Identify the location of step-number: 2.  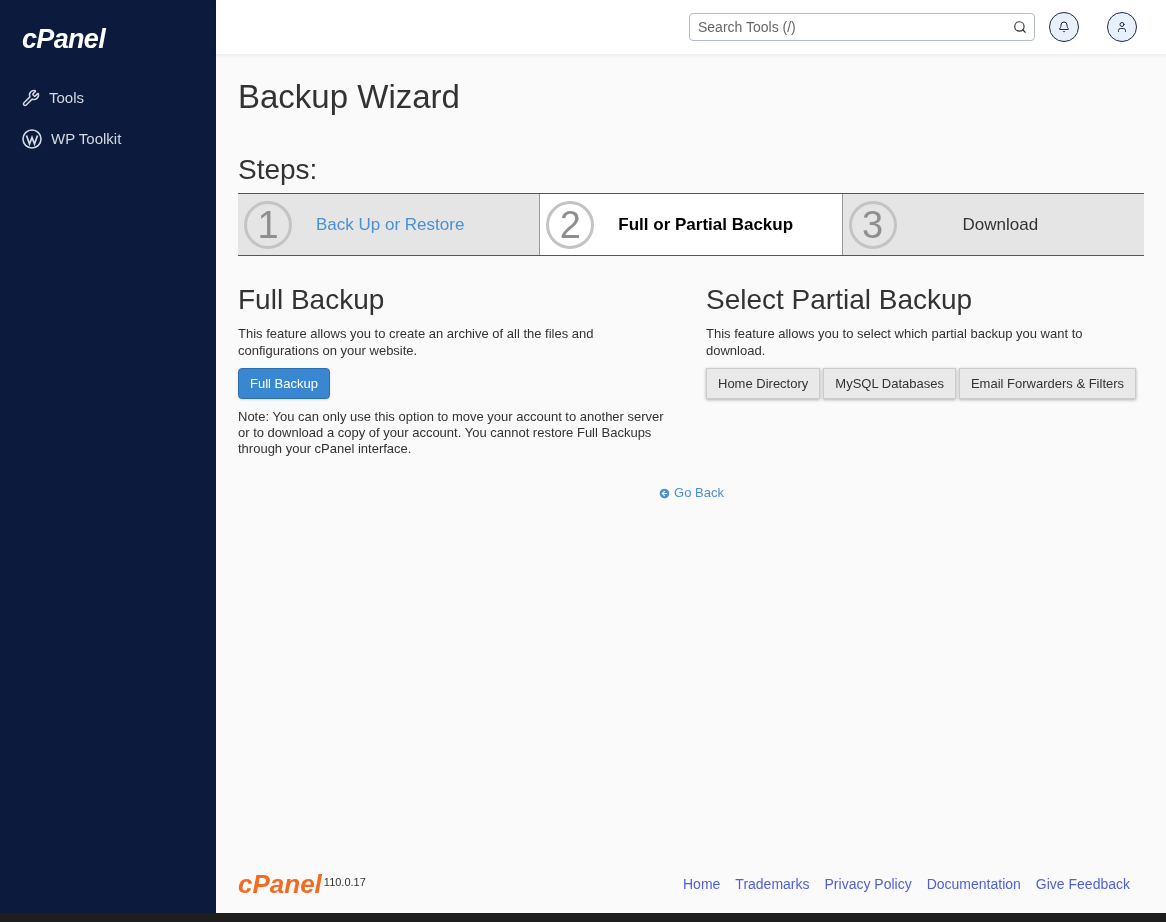
(570, 224).